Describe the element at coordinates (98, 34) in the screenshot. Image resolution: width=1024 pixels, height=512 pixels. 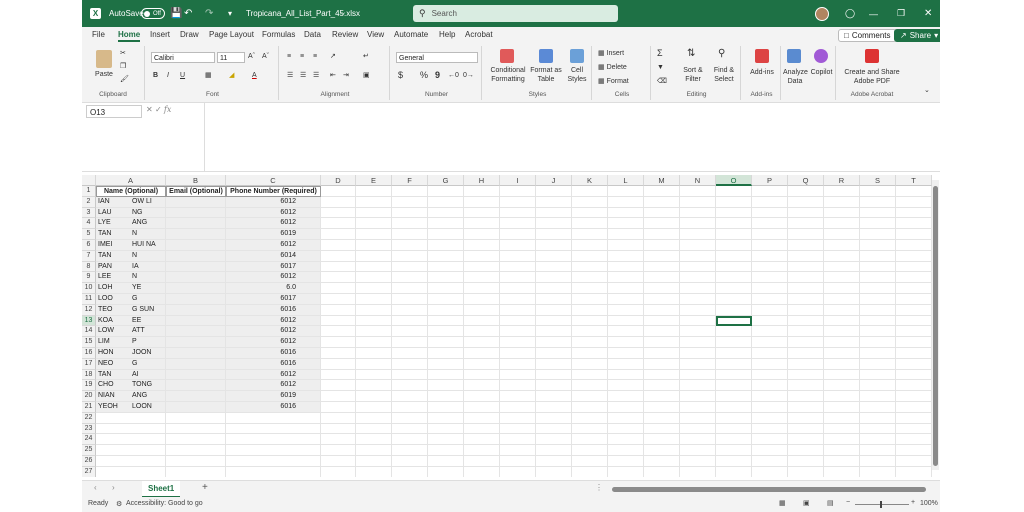
I see `tab-file: File` at that location.